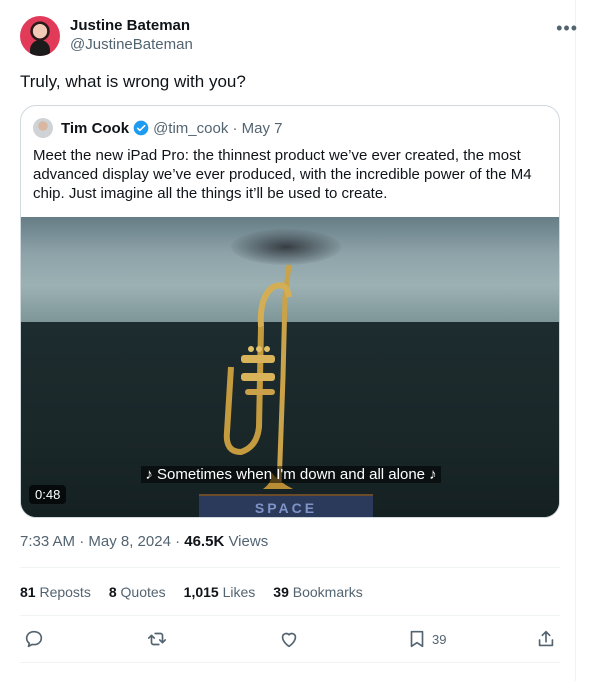 The image size is (600, 681). I want to click on likes-stat: 1,015 Likes, so click(220, 592).